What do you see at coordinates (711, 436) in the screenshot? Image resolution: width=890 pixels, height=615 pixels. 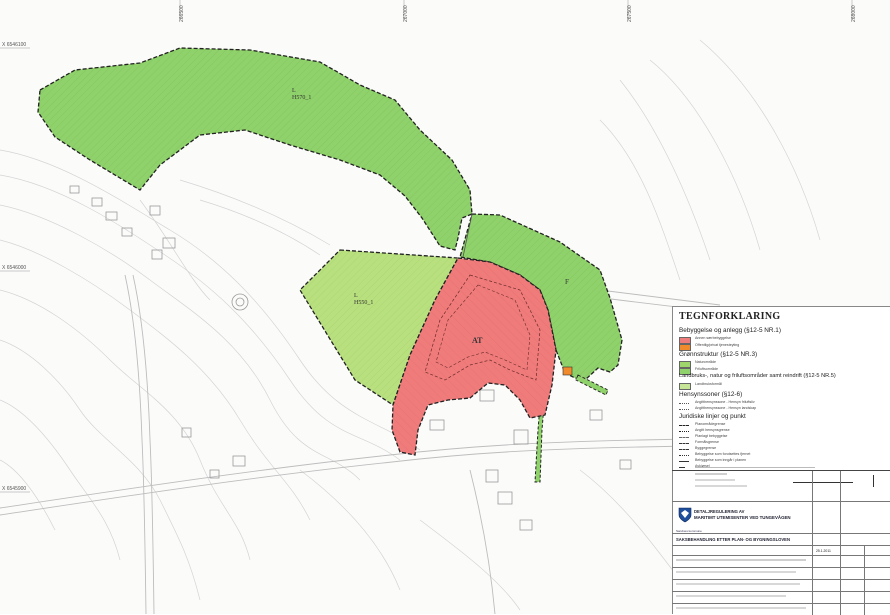 I see `legend-item-label: Planlagt bebyggelse` at bounding box center [711, 436].